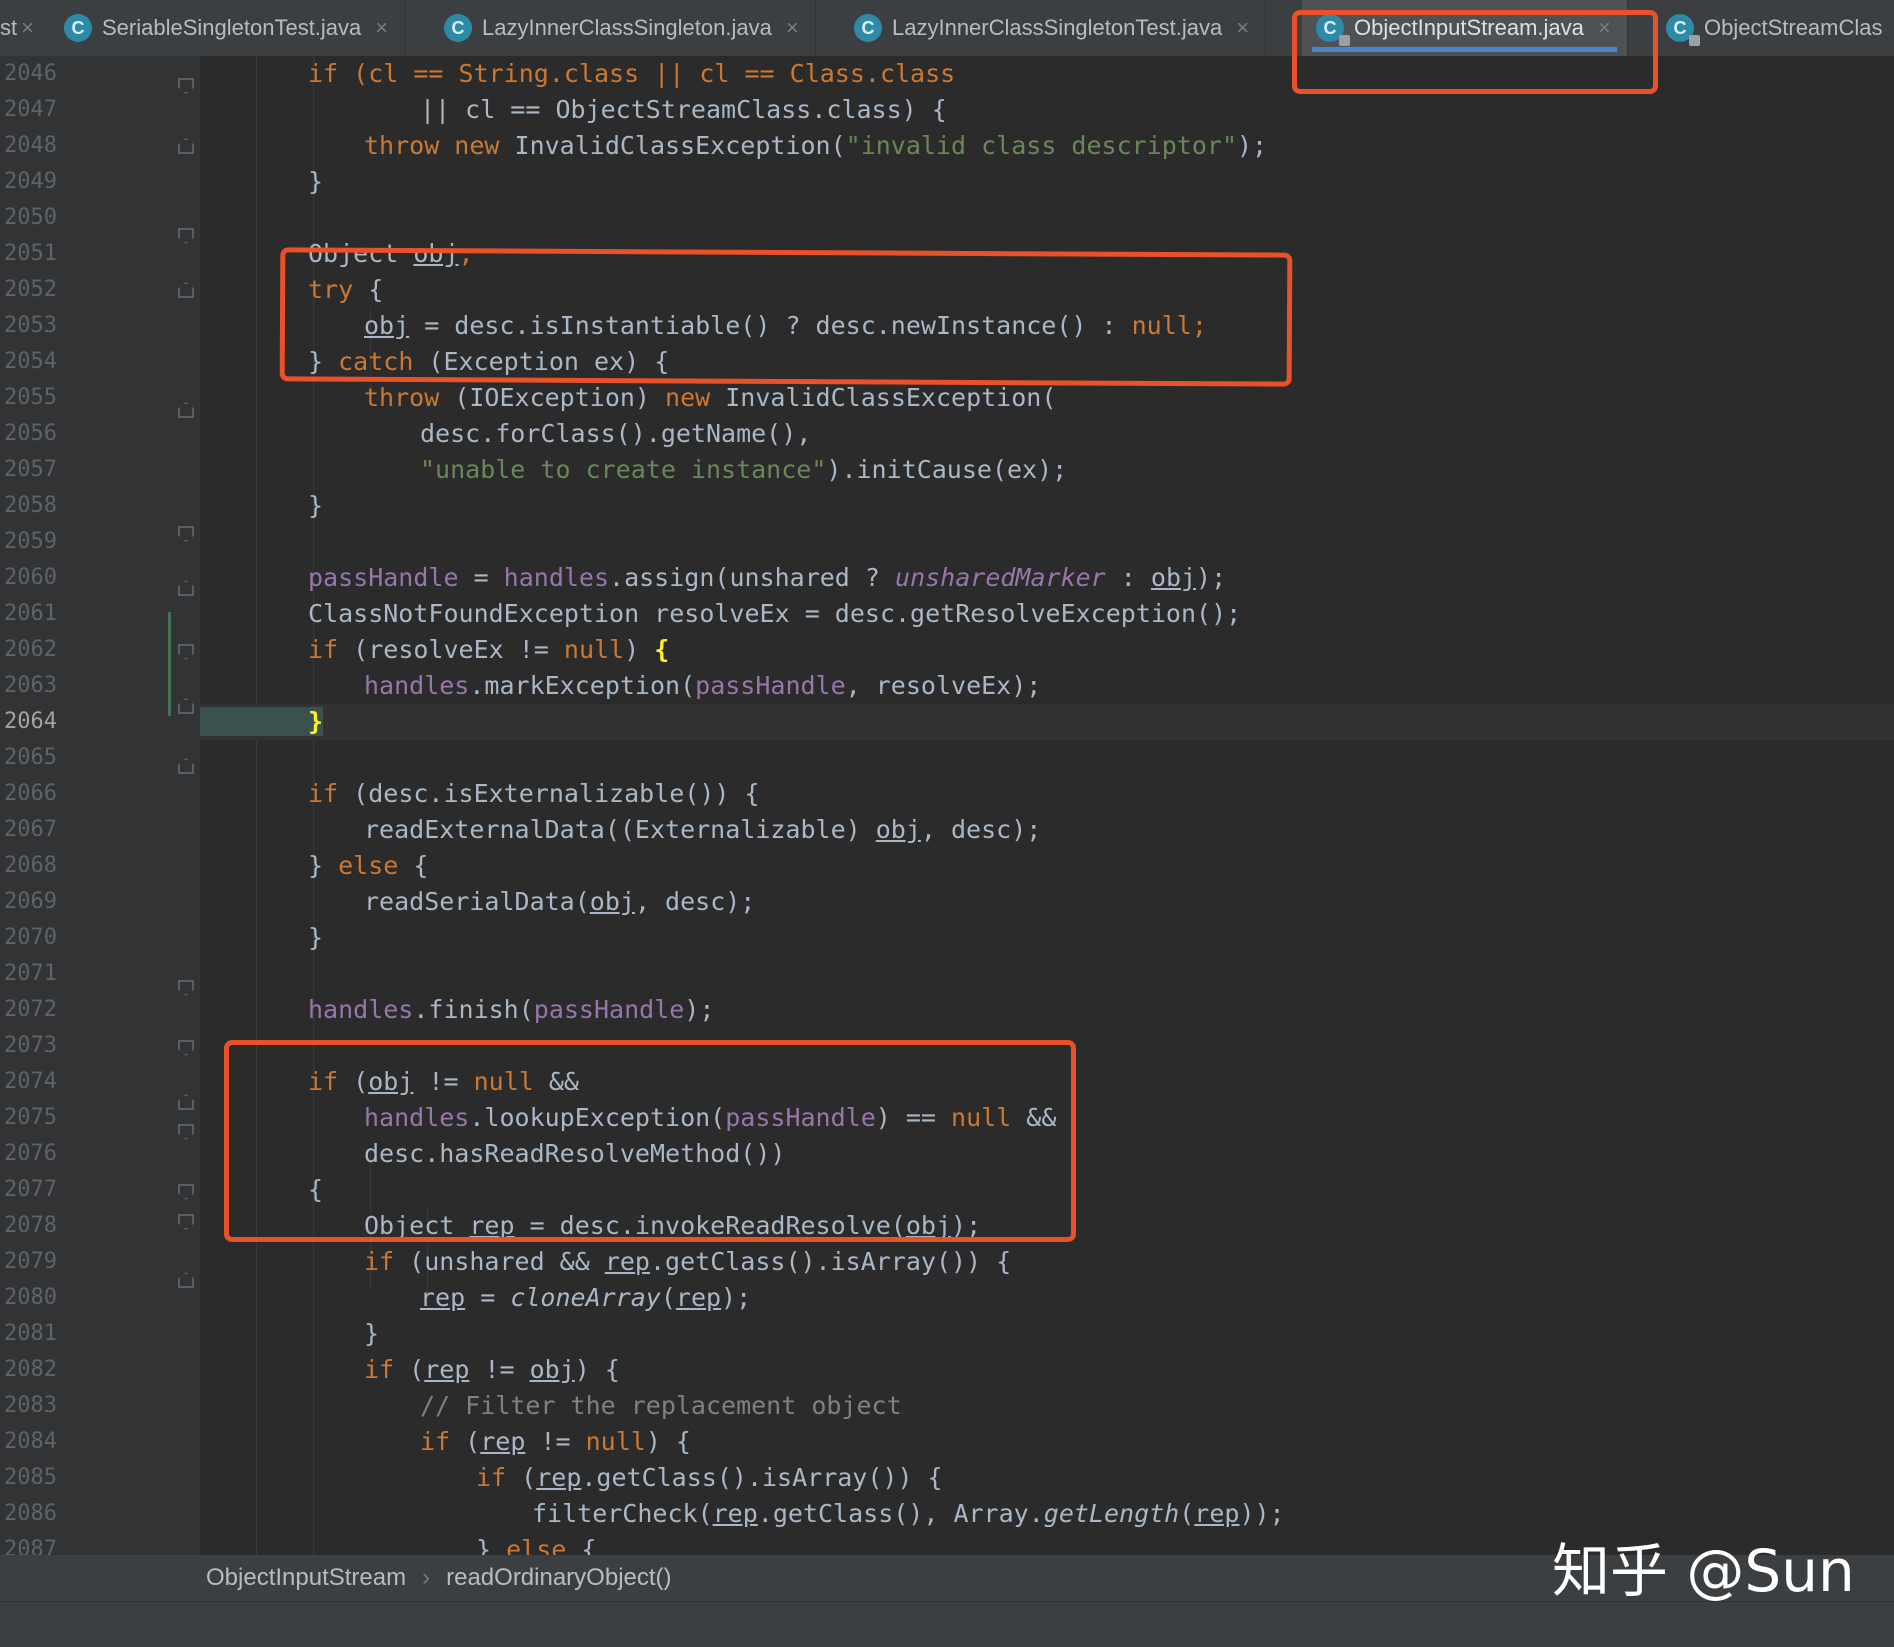 This screenshot has height=1647, width=1894. Describe the element at coordinates (34, 326) in the screenshot. I see `line-number: 2053` at that location.